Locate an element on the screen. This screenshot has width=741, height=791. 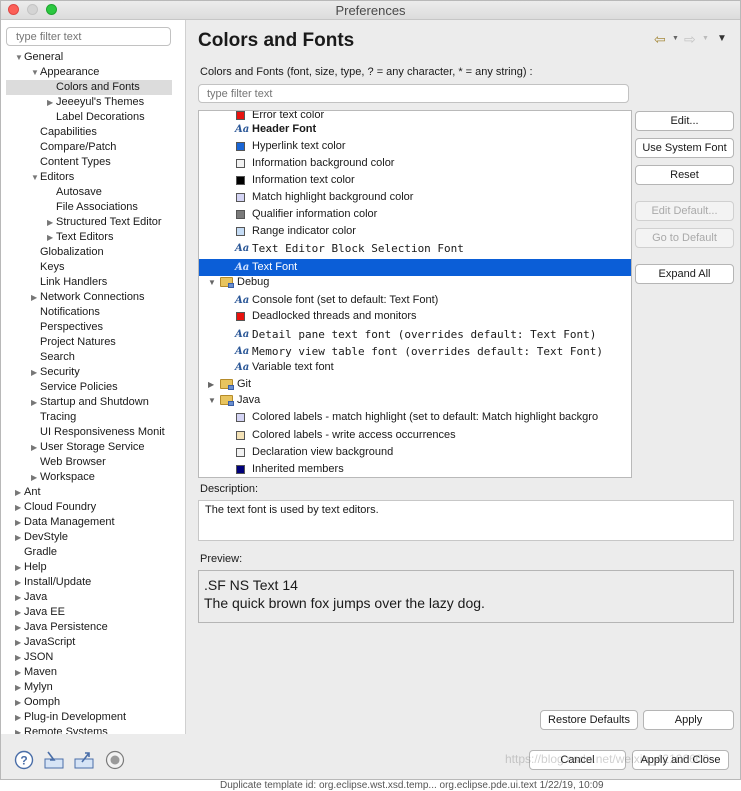
forward-dropdown-icon: ▼ is located at coordinates (705, 38).